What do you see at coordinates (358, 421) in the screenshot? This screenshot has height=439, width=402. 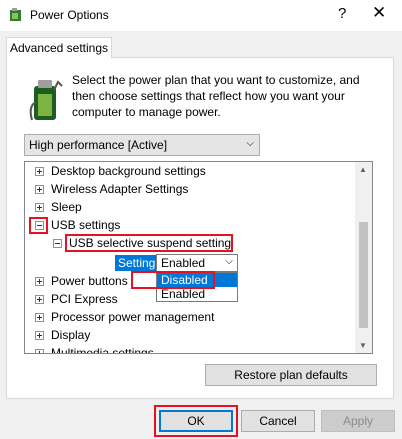 I see `apply-button: Apply` at bounding box center [358, 421].